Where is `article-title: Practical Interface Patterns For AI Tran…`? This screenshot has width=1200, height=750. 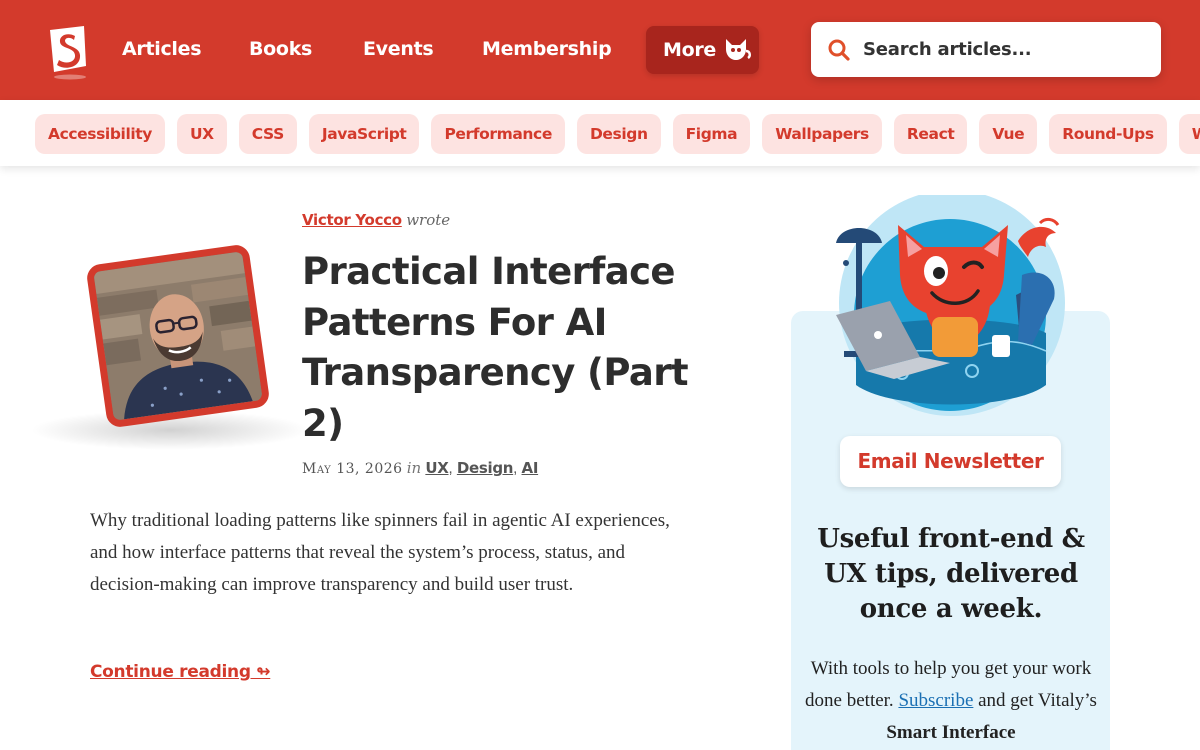
article-title: Practical Interface Patterns For AI Tran… is located at coordinates (502, 348).